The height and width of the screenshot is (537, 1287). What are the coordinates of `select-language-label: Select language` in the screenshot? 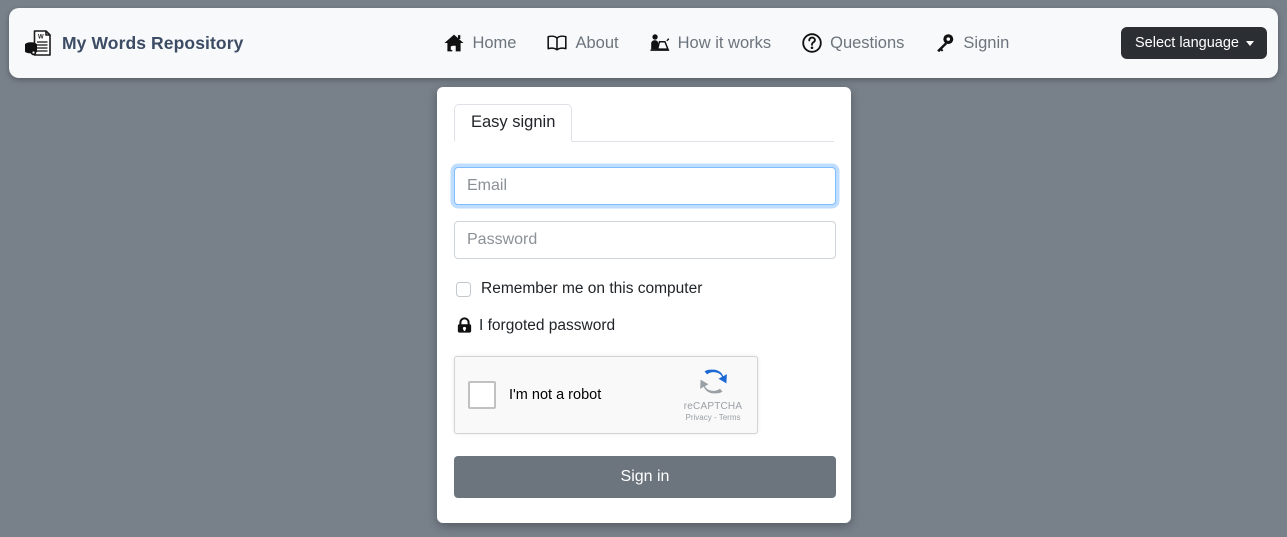 It's located at (1187, 43).